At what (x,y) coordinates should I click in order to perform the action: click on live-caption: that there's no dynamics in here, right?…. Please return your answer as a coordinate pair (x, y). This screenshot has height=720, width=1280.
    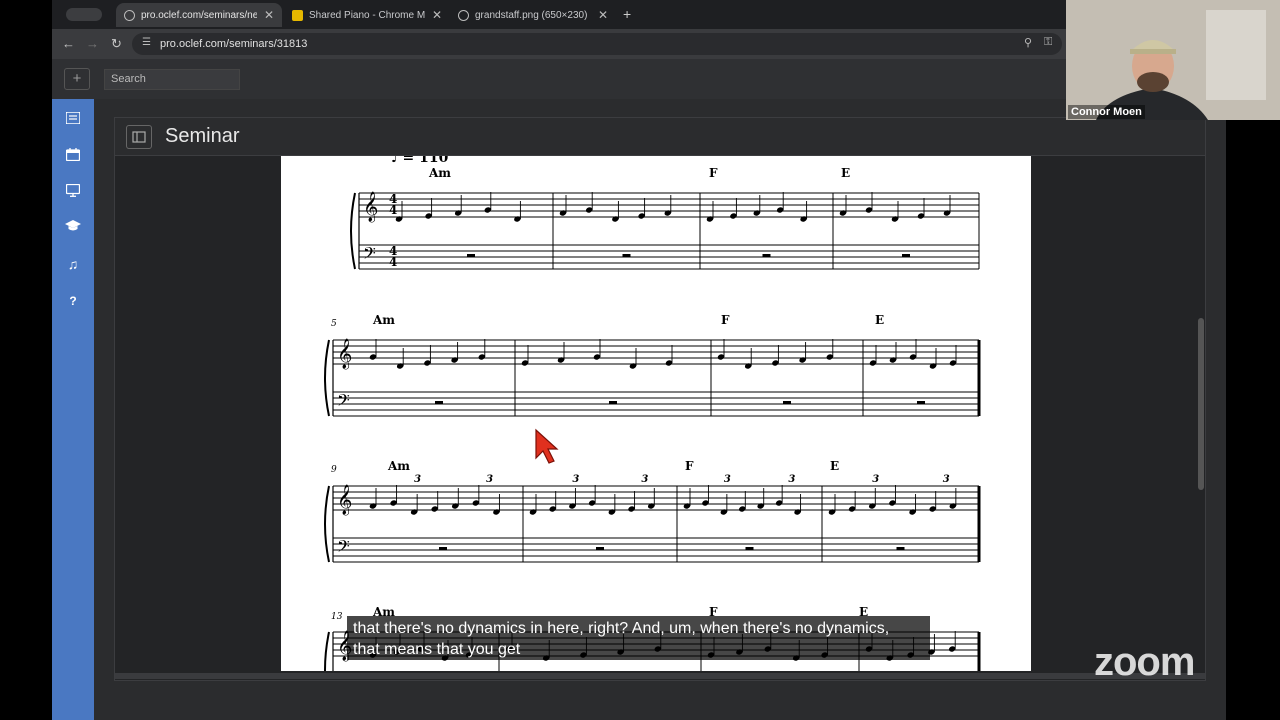
    Looking at the image, I should click on (638, 638).